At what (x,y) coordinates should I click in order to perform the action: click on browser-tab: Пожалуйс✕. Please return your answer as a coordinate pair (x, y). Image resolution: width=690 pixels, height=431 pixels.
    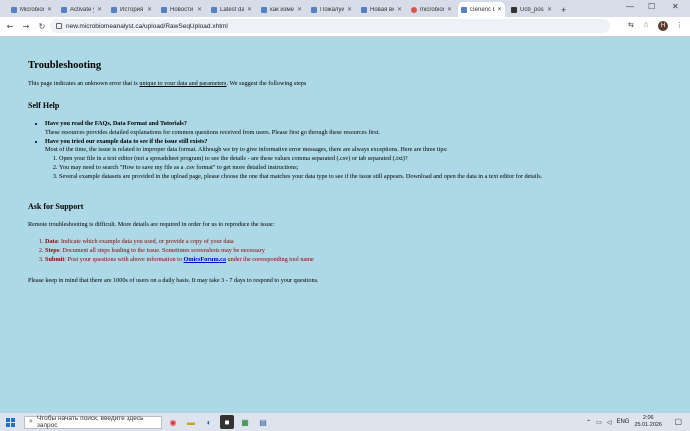
    Looking at the image, I should click on (331, 9).